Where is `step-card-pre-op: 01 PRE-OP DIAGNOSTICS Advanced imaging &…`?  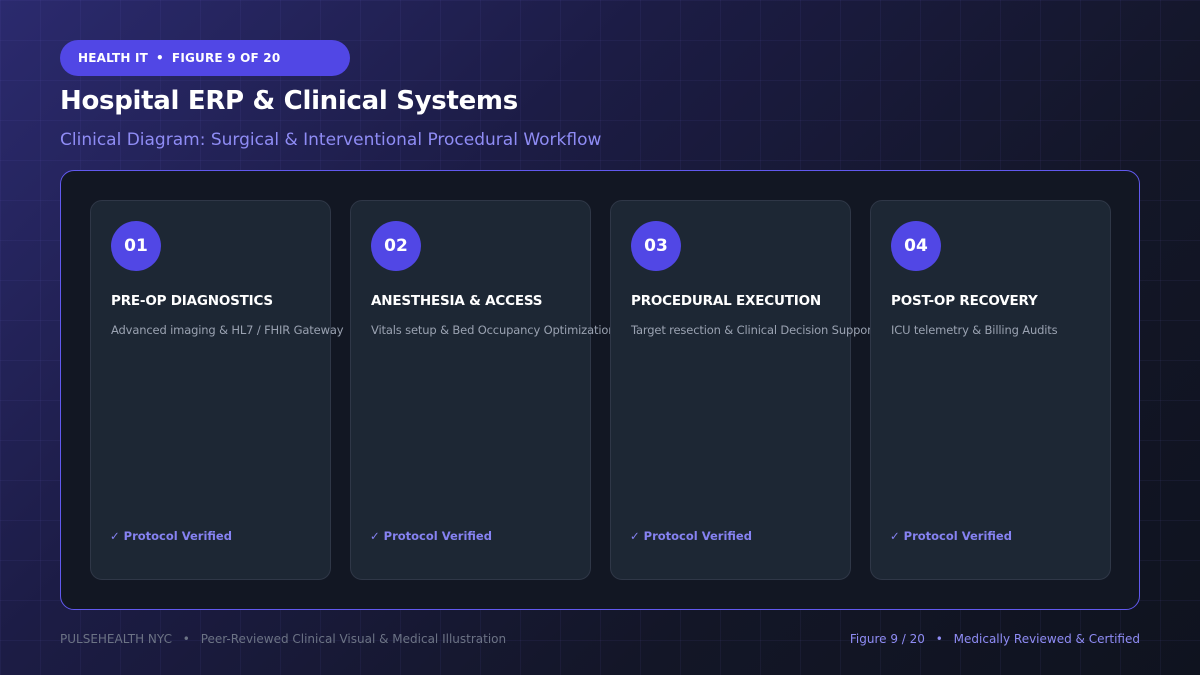 step-card-pre-op: 01 PRE-OP DIAGNOSTICS Advanced imaging &… is located at coordinates (217, 390).